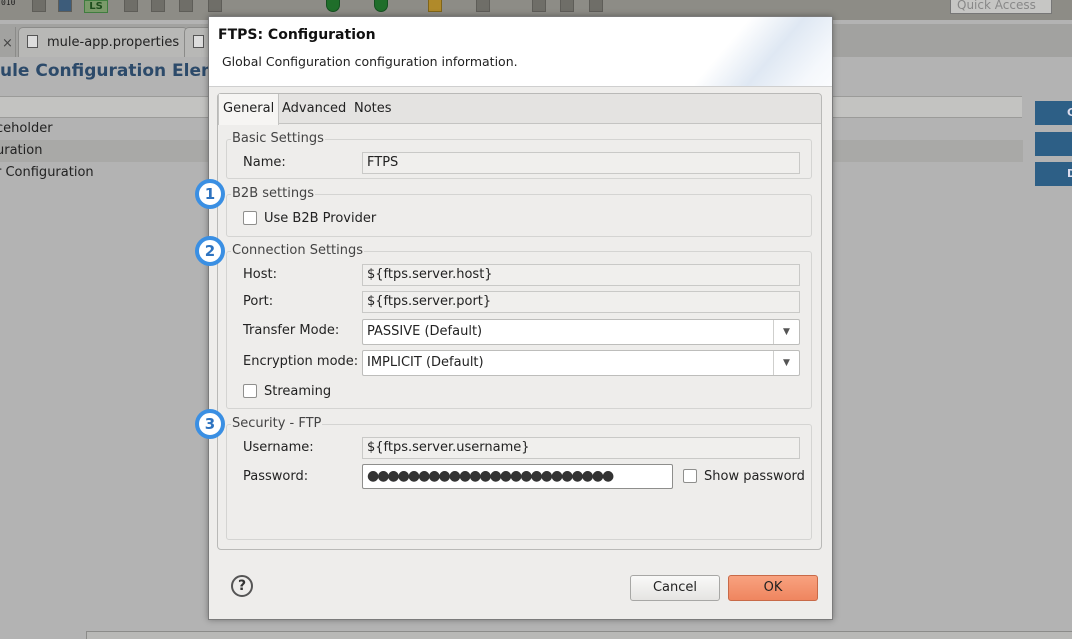 Image resolution: width=1072 pixels, height=639 pixels. Describe the element at coordinates (8, 3) in the screenshot. I see `binary-icon: 010` at that location.